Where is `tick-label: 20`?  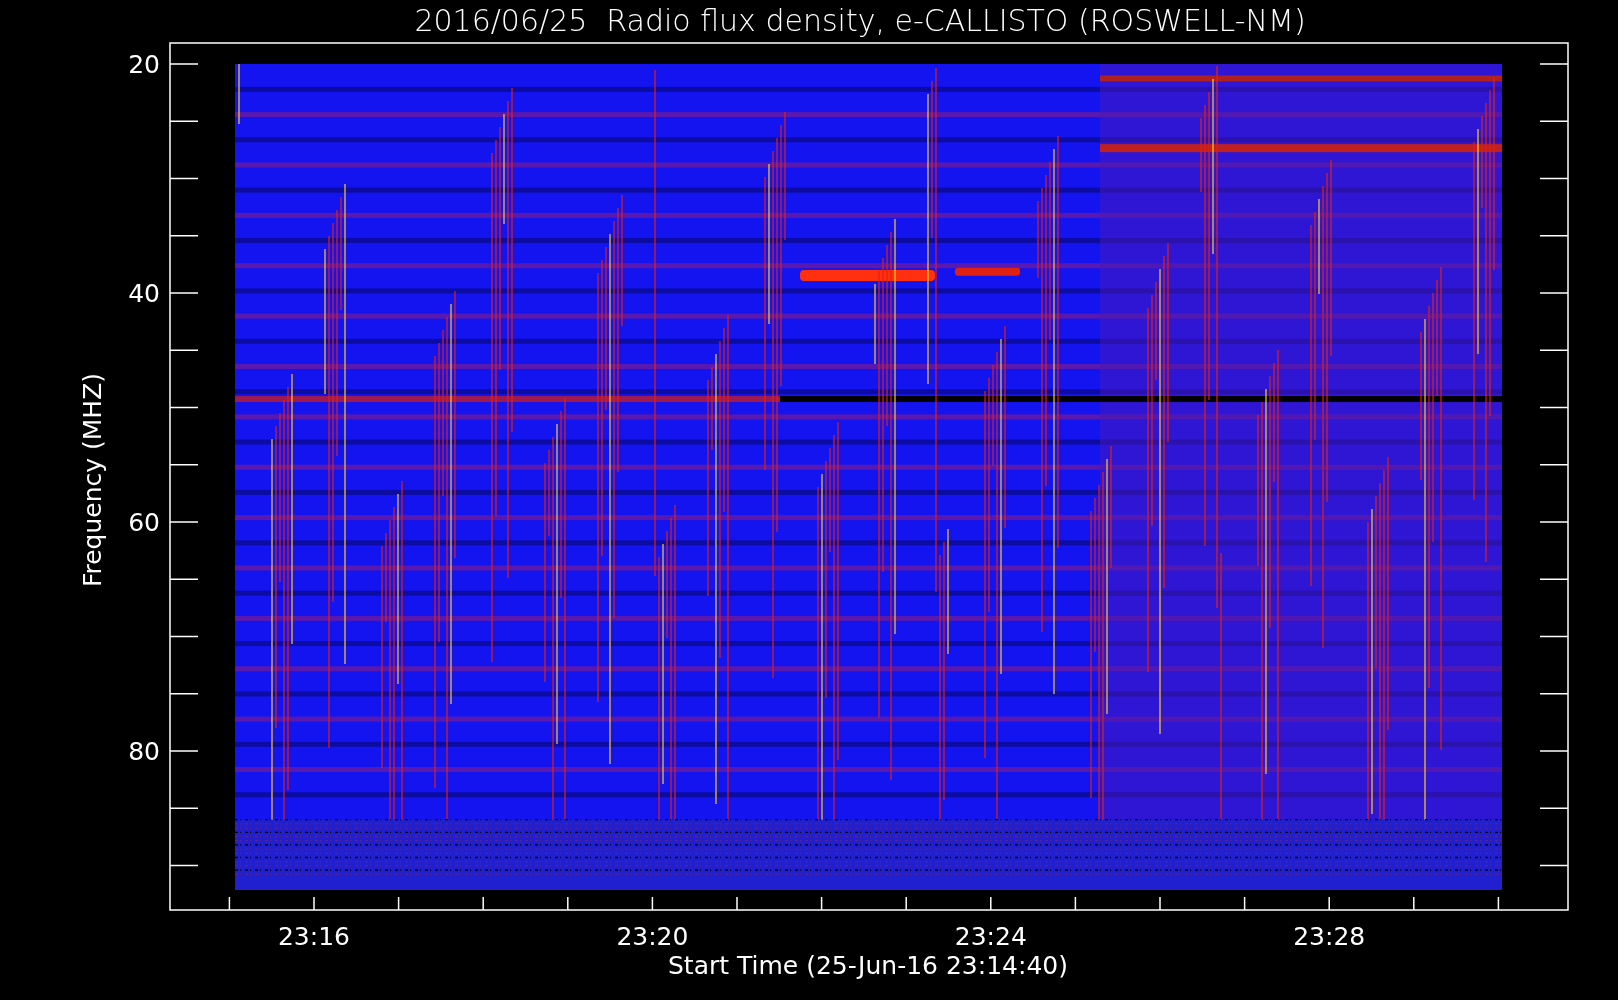
tick-label: 20 is located at coordinates (144, 64).